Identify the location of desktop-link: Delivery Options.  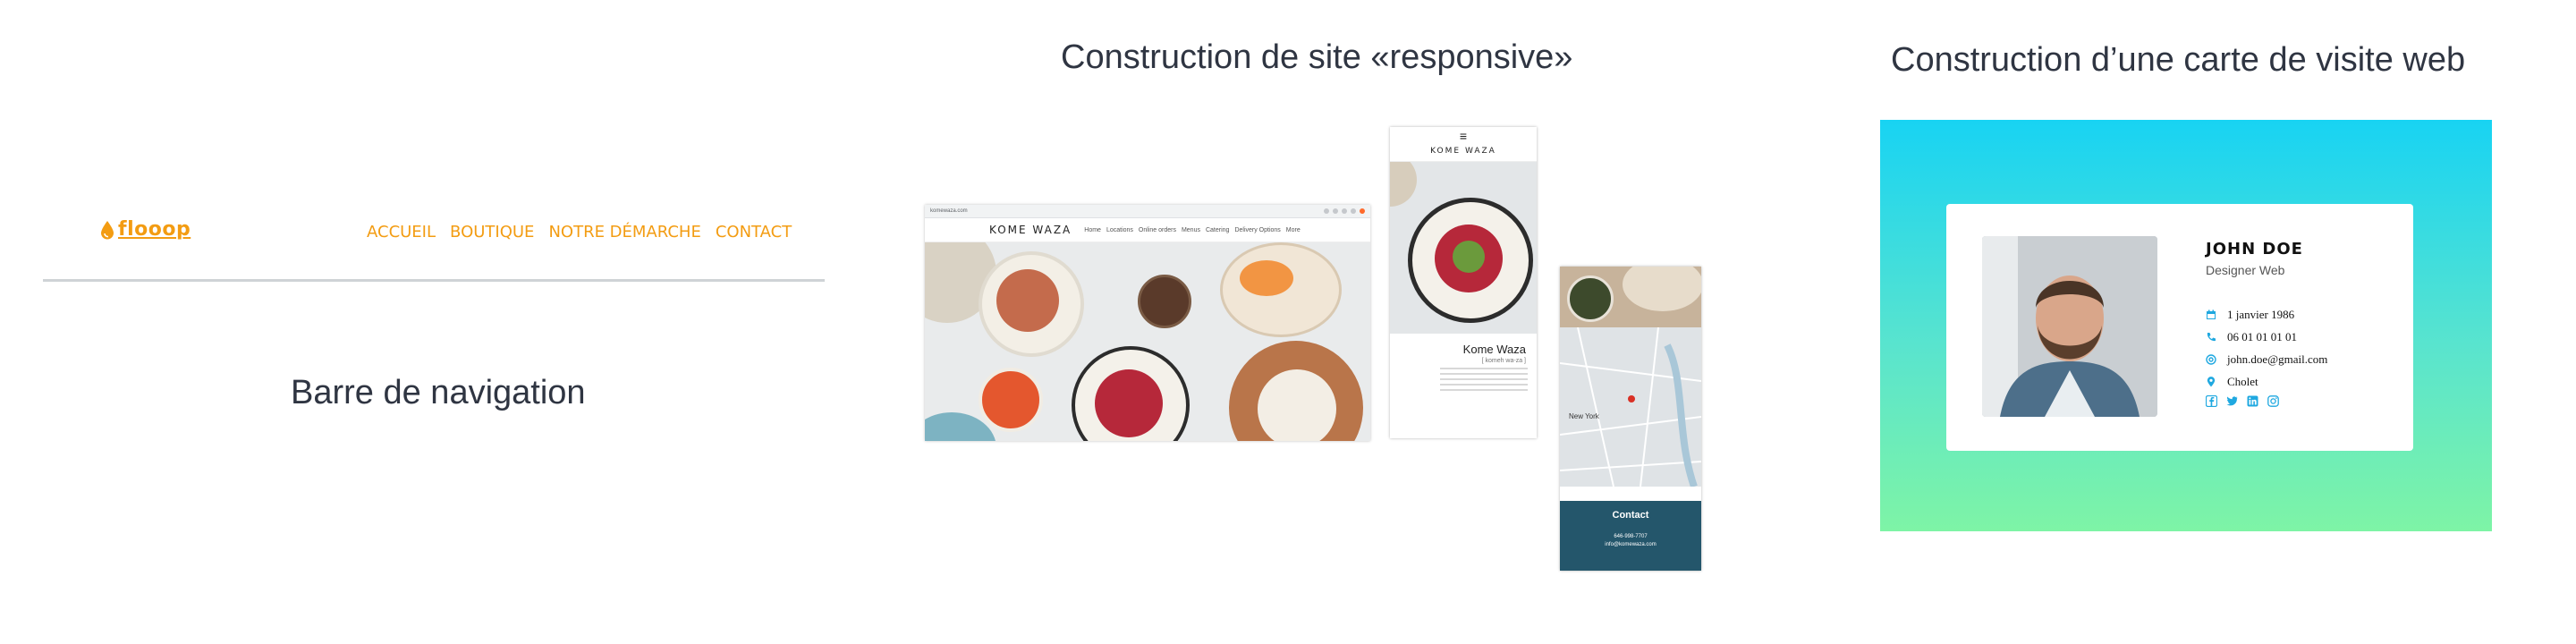
(1257, 230).